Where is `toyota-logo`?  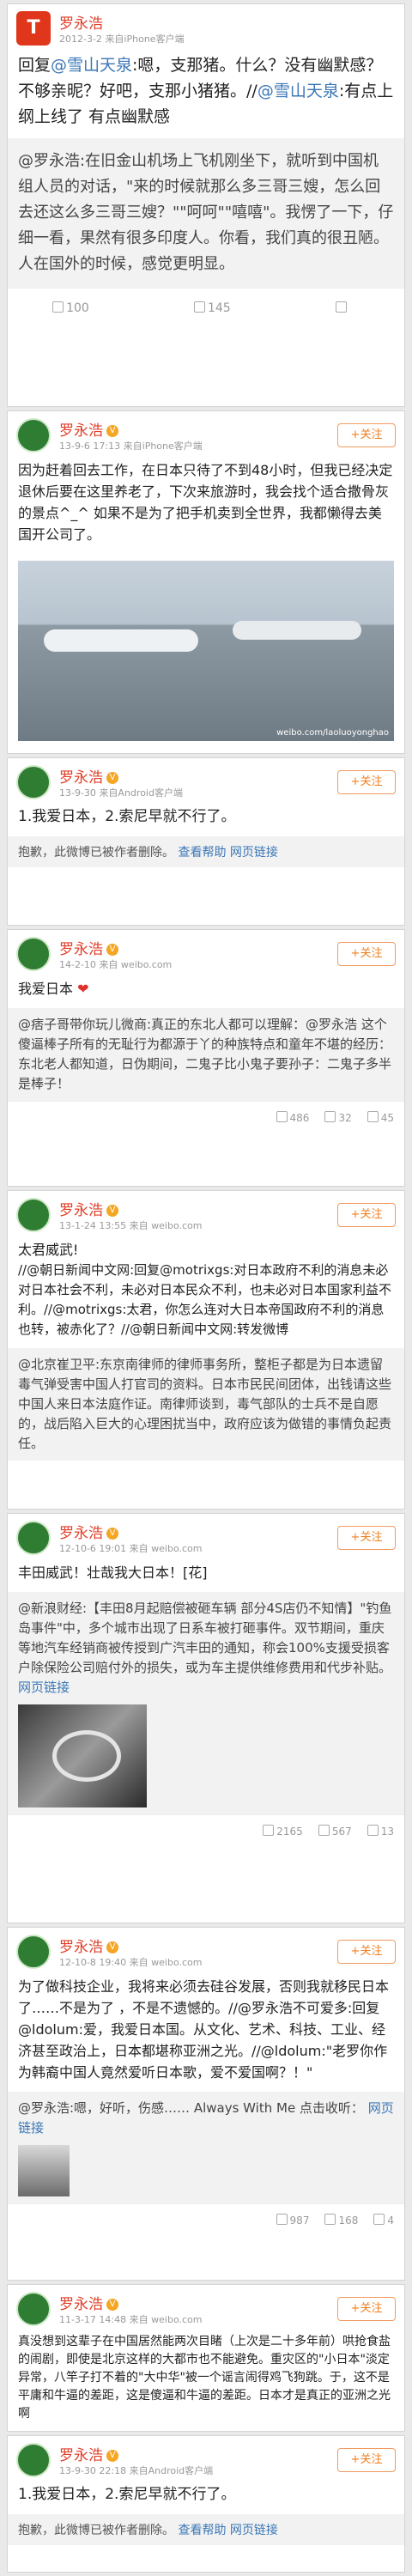 toyota-logo is located at coordinates (86, 1756).